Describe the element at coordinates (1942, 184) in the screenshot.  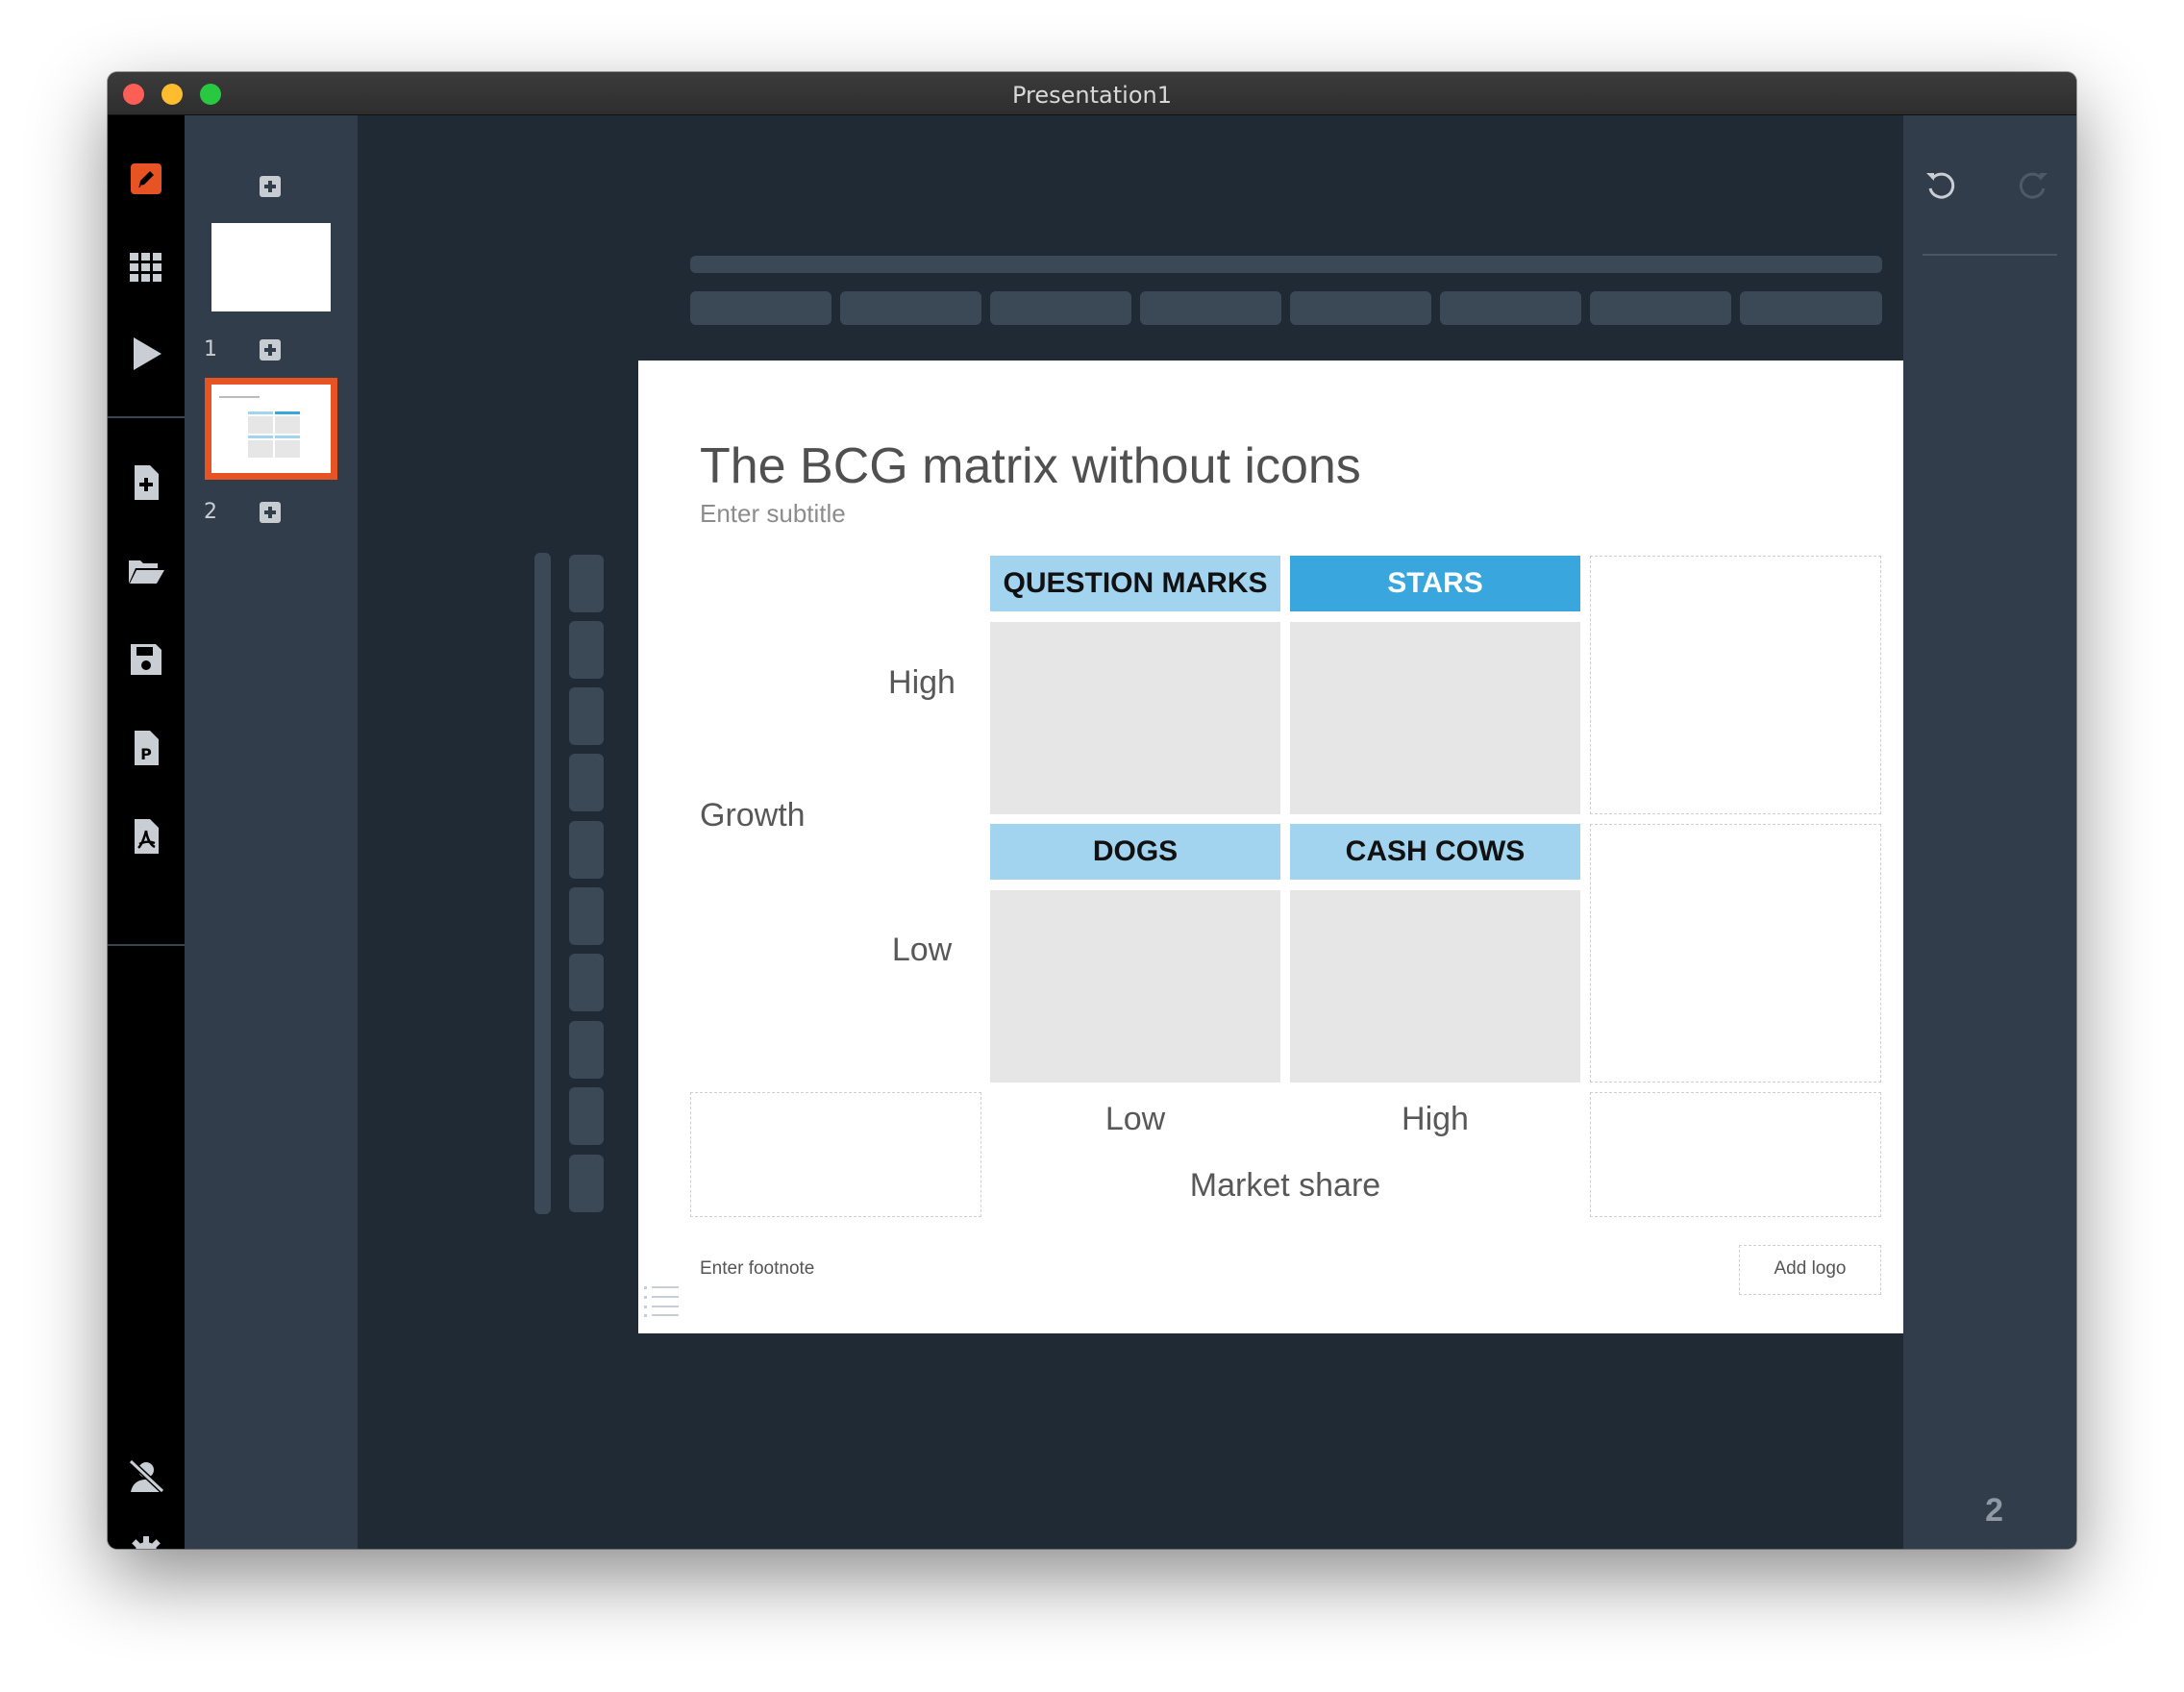
I see `undo-icon` at that location.